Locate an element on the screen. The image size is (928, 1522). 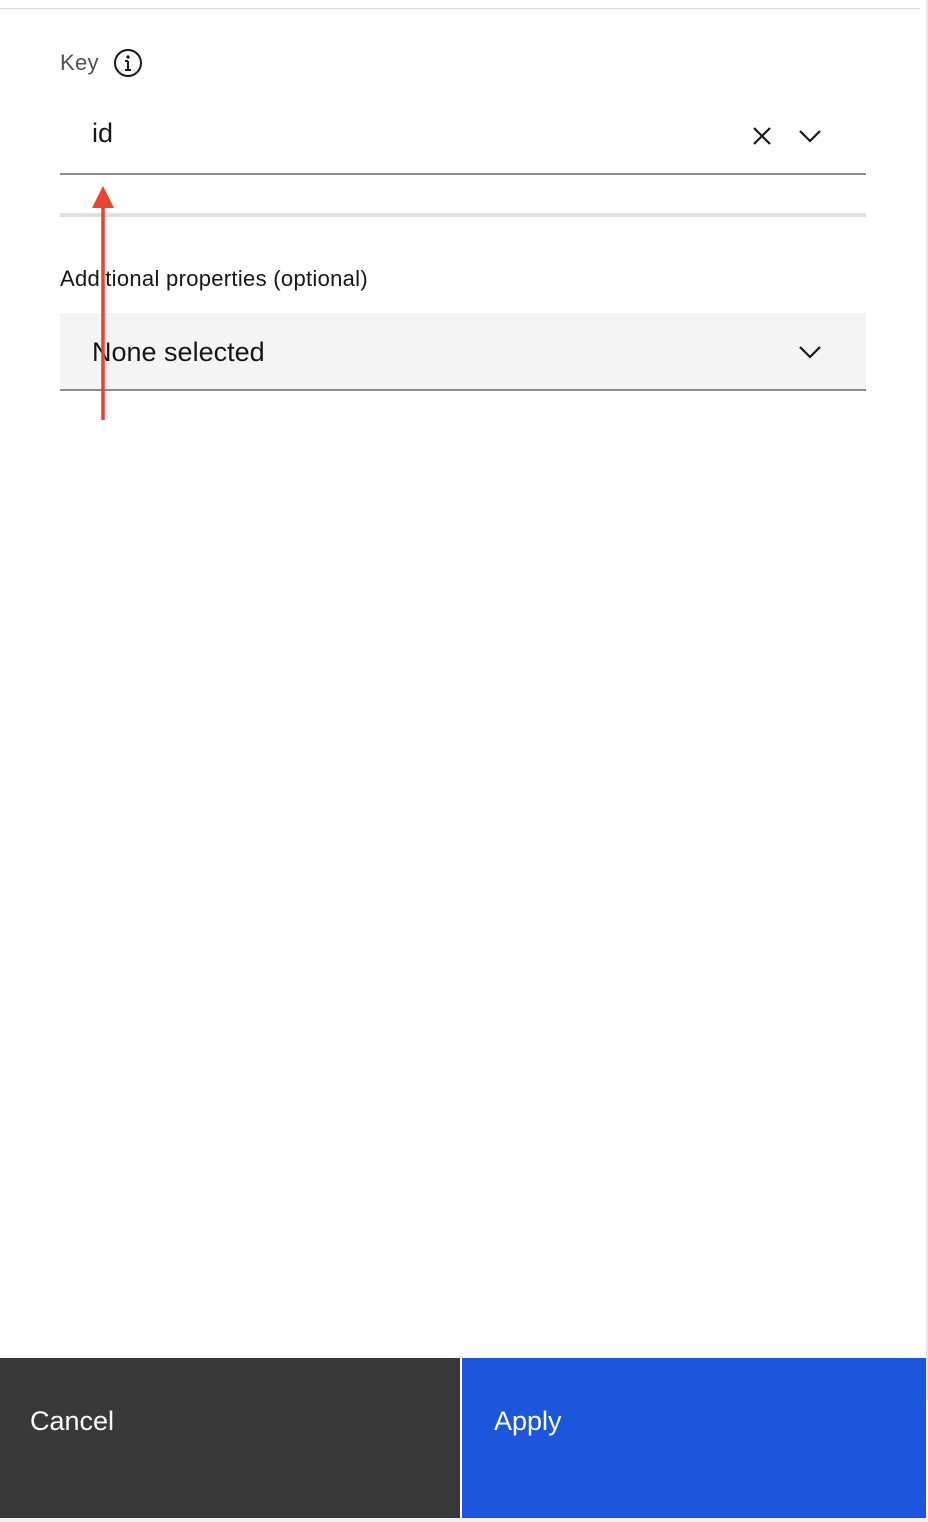
additional-properties-dropdown: None selected is located at coordinates (463, 352).